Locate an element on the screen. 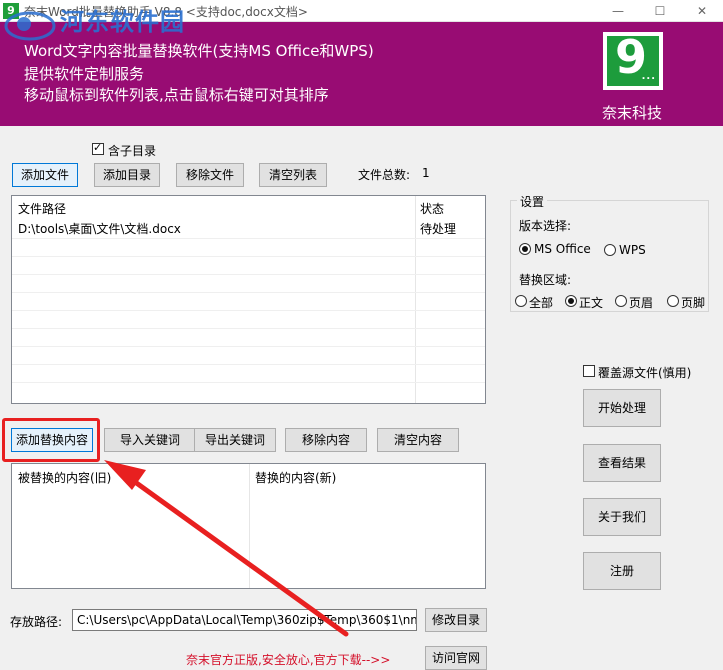 The height and width of the screenshot is (670, 723). settings-legend: 设置 is located at coordinates (532, 201).